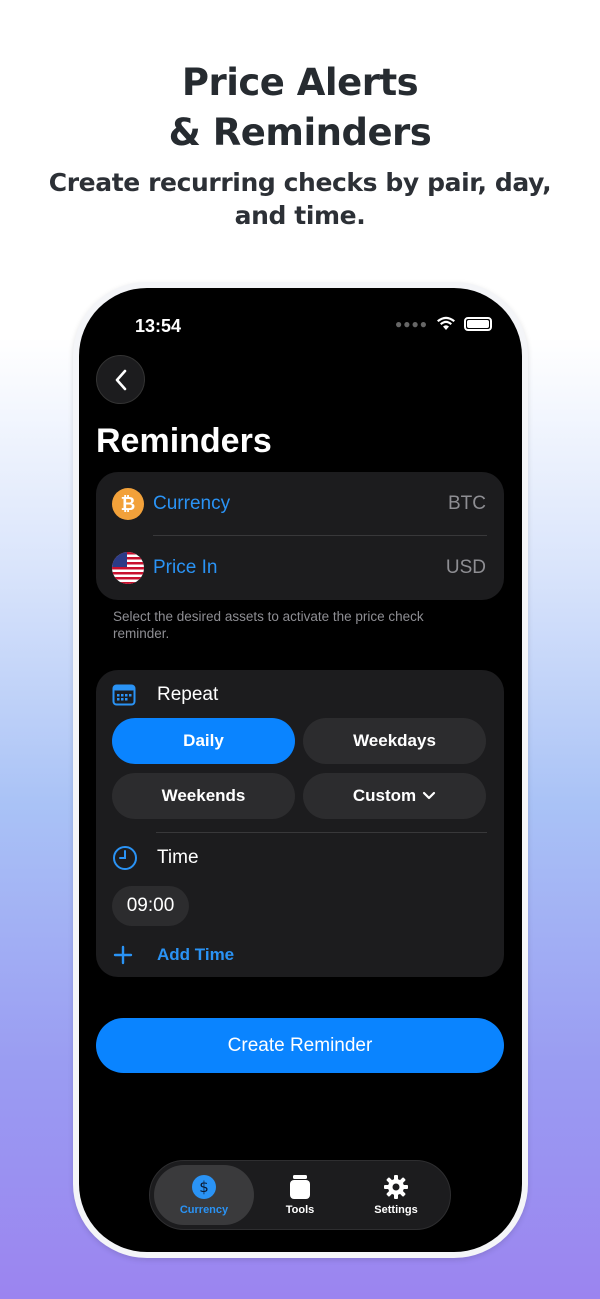  Describe the element at coordinates (196, 954) in the screenshot. I see `add-time-label: Add Time` at that location.